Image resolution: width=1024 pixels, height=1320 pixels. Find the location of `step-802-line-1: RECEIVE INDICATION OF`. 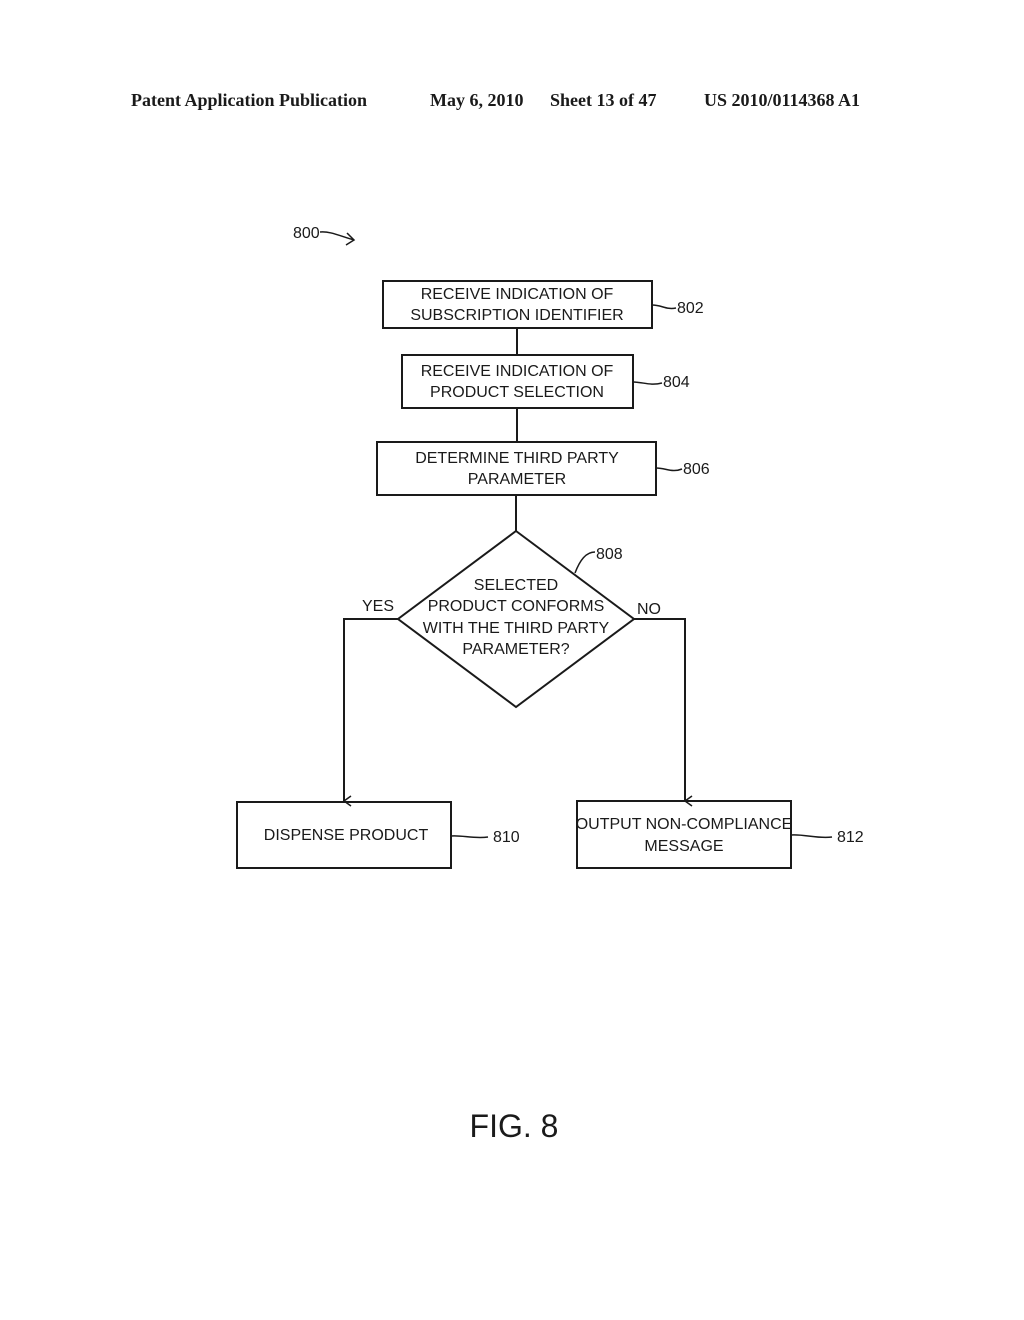

step-802-line-1: RECEIVE INDICATION OF is located at coordinates (517, 294).